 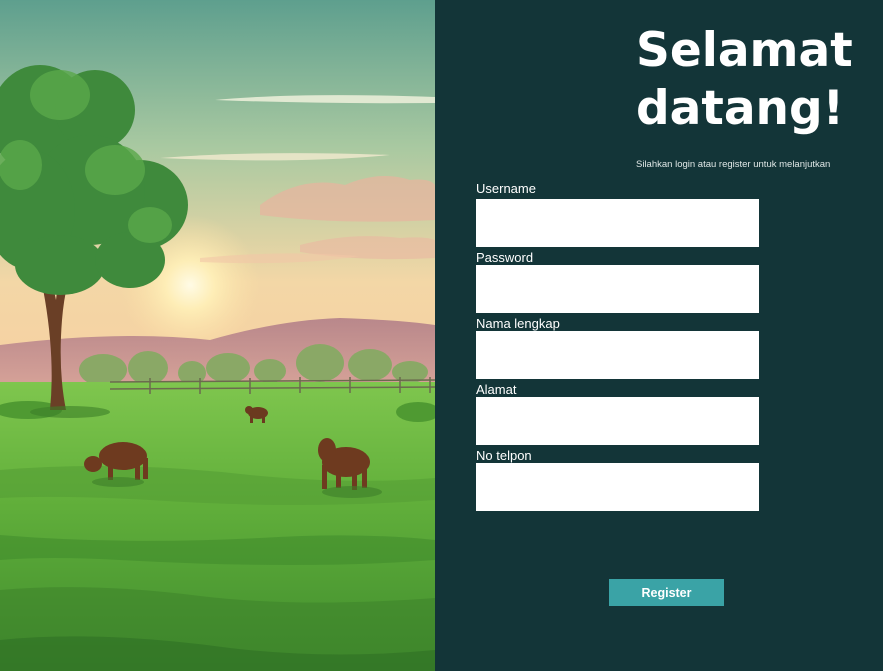 What do you see at coordinates (617, 289) in the screenshot?
I see `password-input` at bounding box center [617, 289].